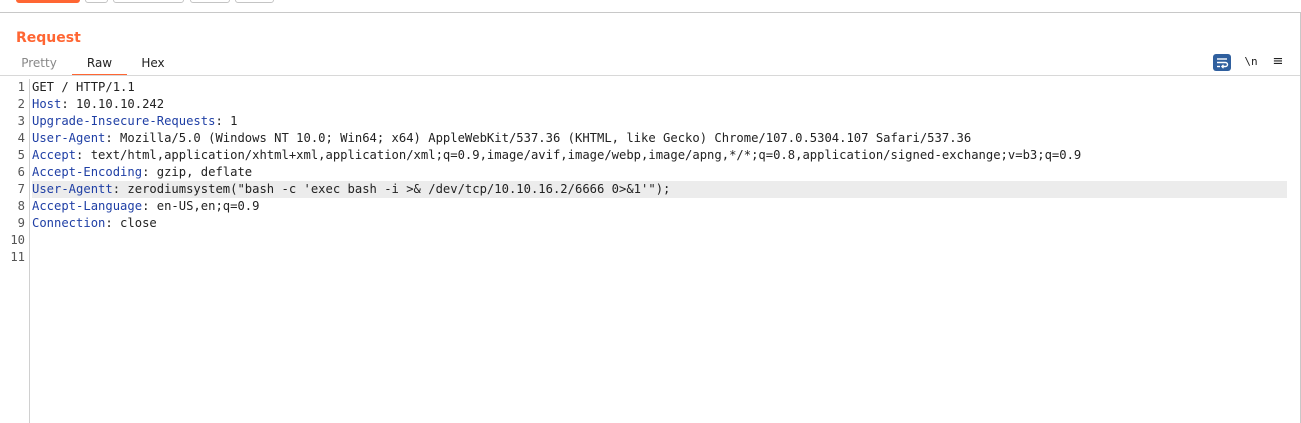 This screenshot has width=1301, height=423. What do you see at coordinates (659, 206) in the screenshot?
I see `line-content: Accept-Language: en-US,en;q=0.9` at bounding box center [659, 206].